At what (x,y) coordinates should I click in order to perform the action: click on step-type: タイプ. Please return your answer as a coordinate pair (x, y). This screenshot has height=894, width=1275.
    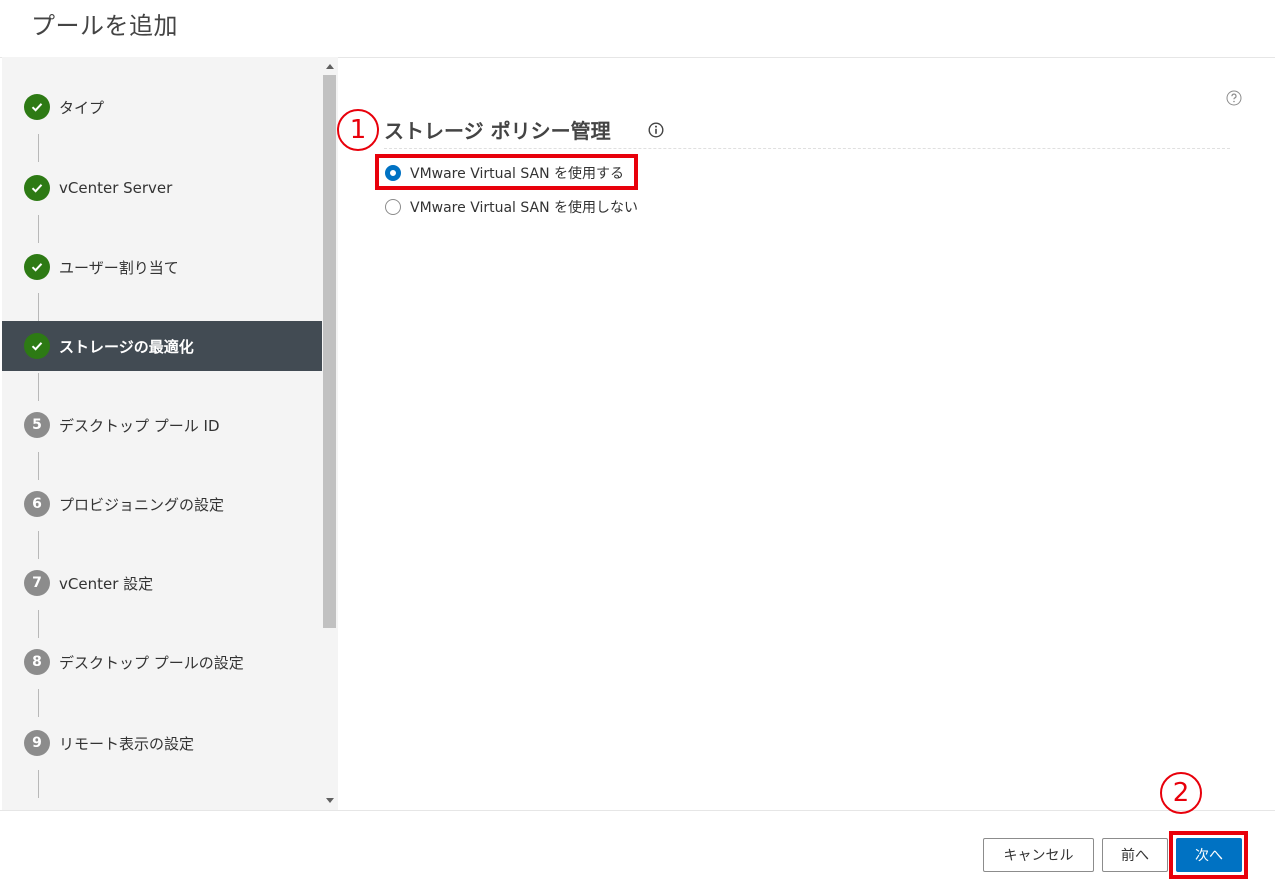
    Looking at the image, I should click on (162, 107).